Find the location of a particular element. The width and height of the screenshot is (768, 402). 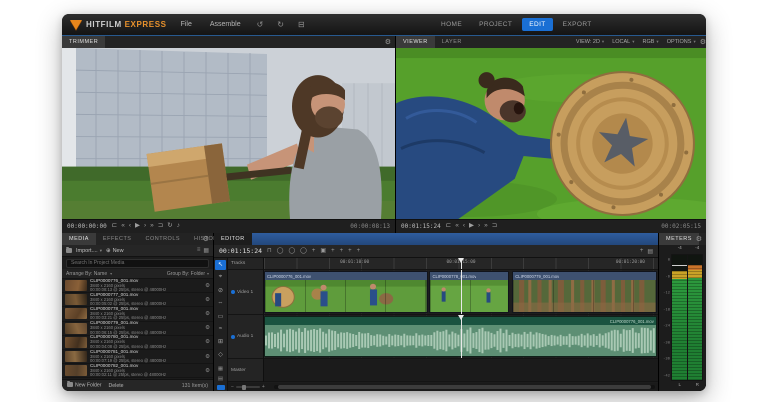

zoom-out-icon: − is located at coordinates (232, 387).